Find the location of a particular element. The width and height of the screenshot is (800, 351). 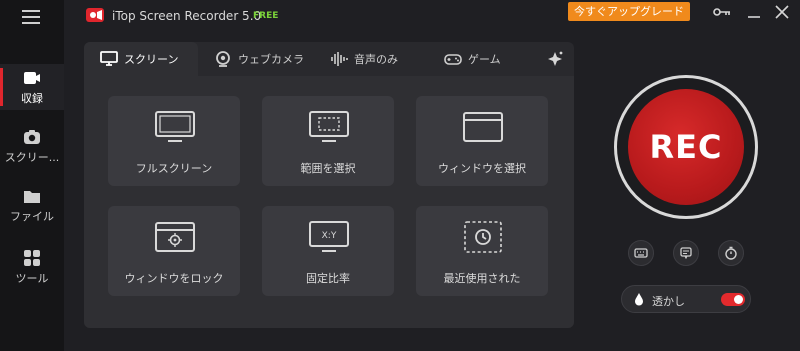

ratio-text: X:Y is located at coordinates (329, 236).